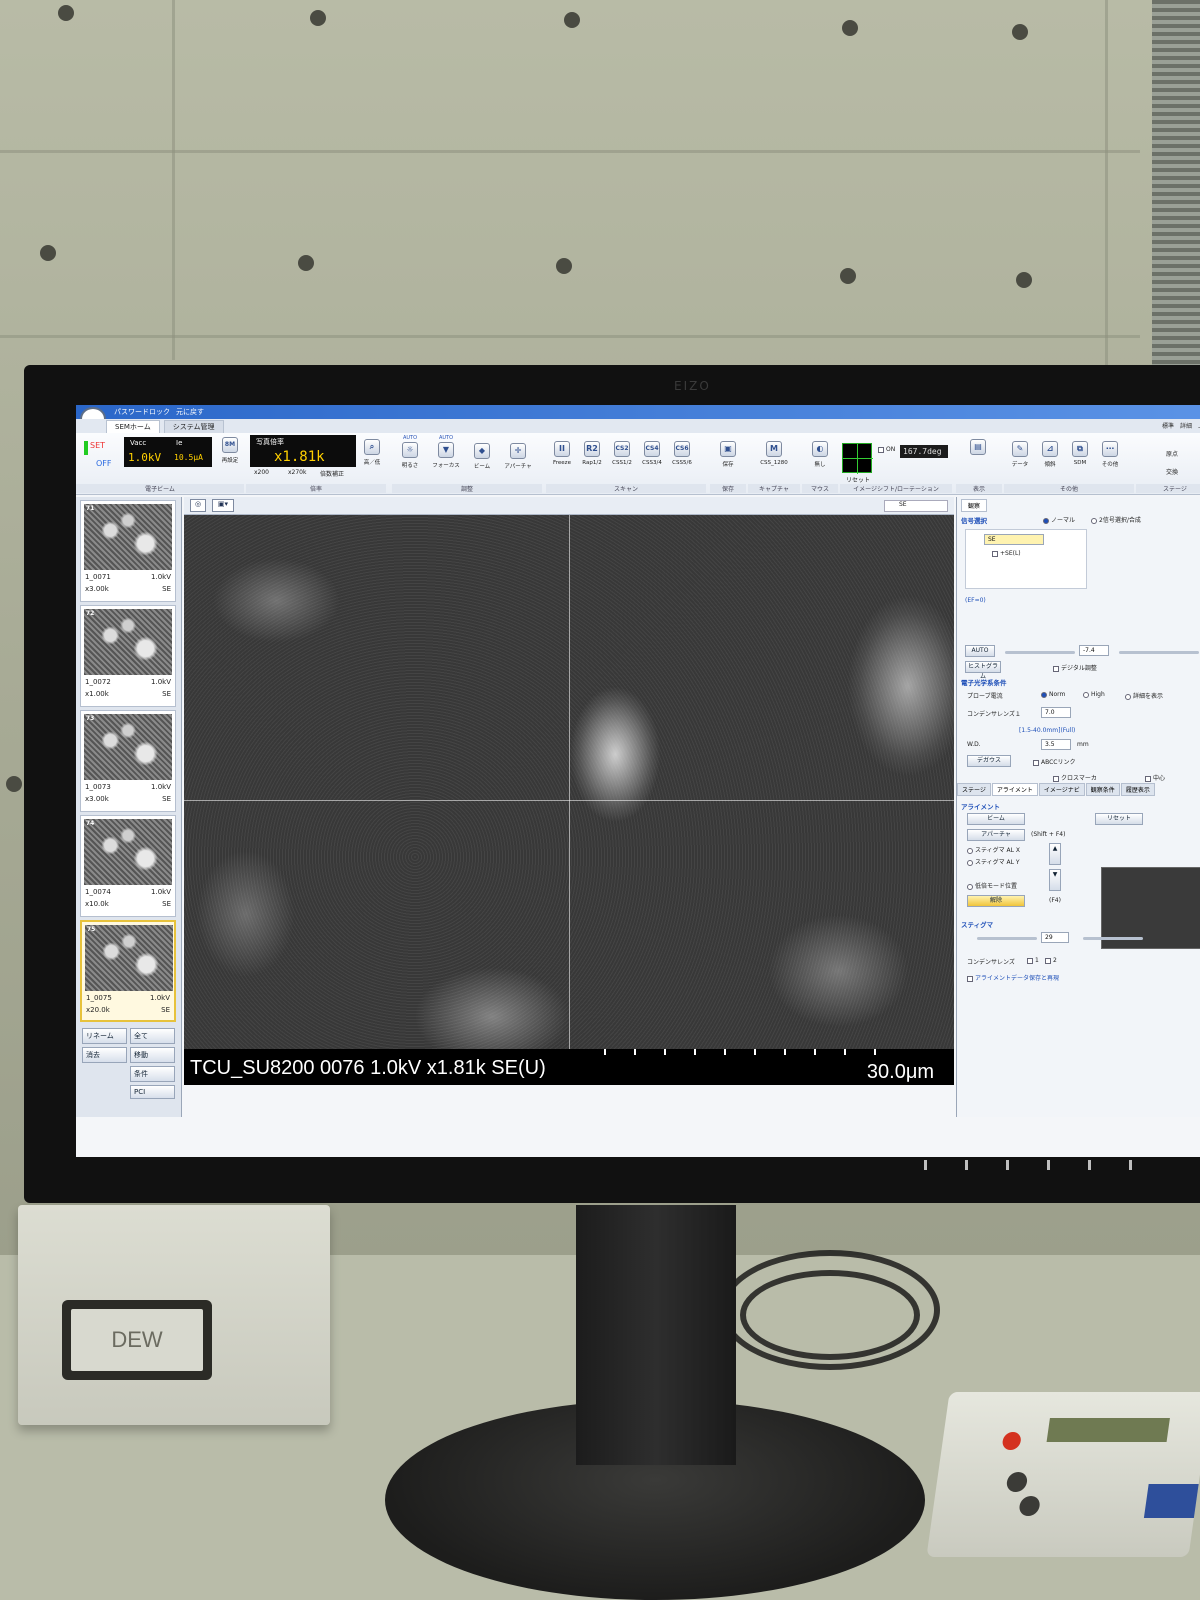 The width and height of the screenshot is (1200, 1600). I want to click on subtab-image-navi: イメージナビ, so click(1061, 789).